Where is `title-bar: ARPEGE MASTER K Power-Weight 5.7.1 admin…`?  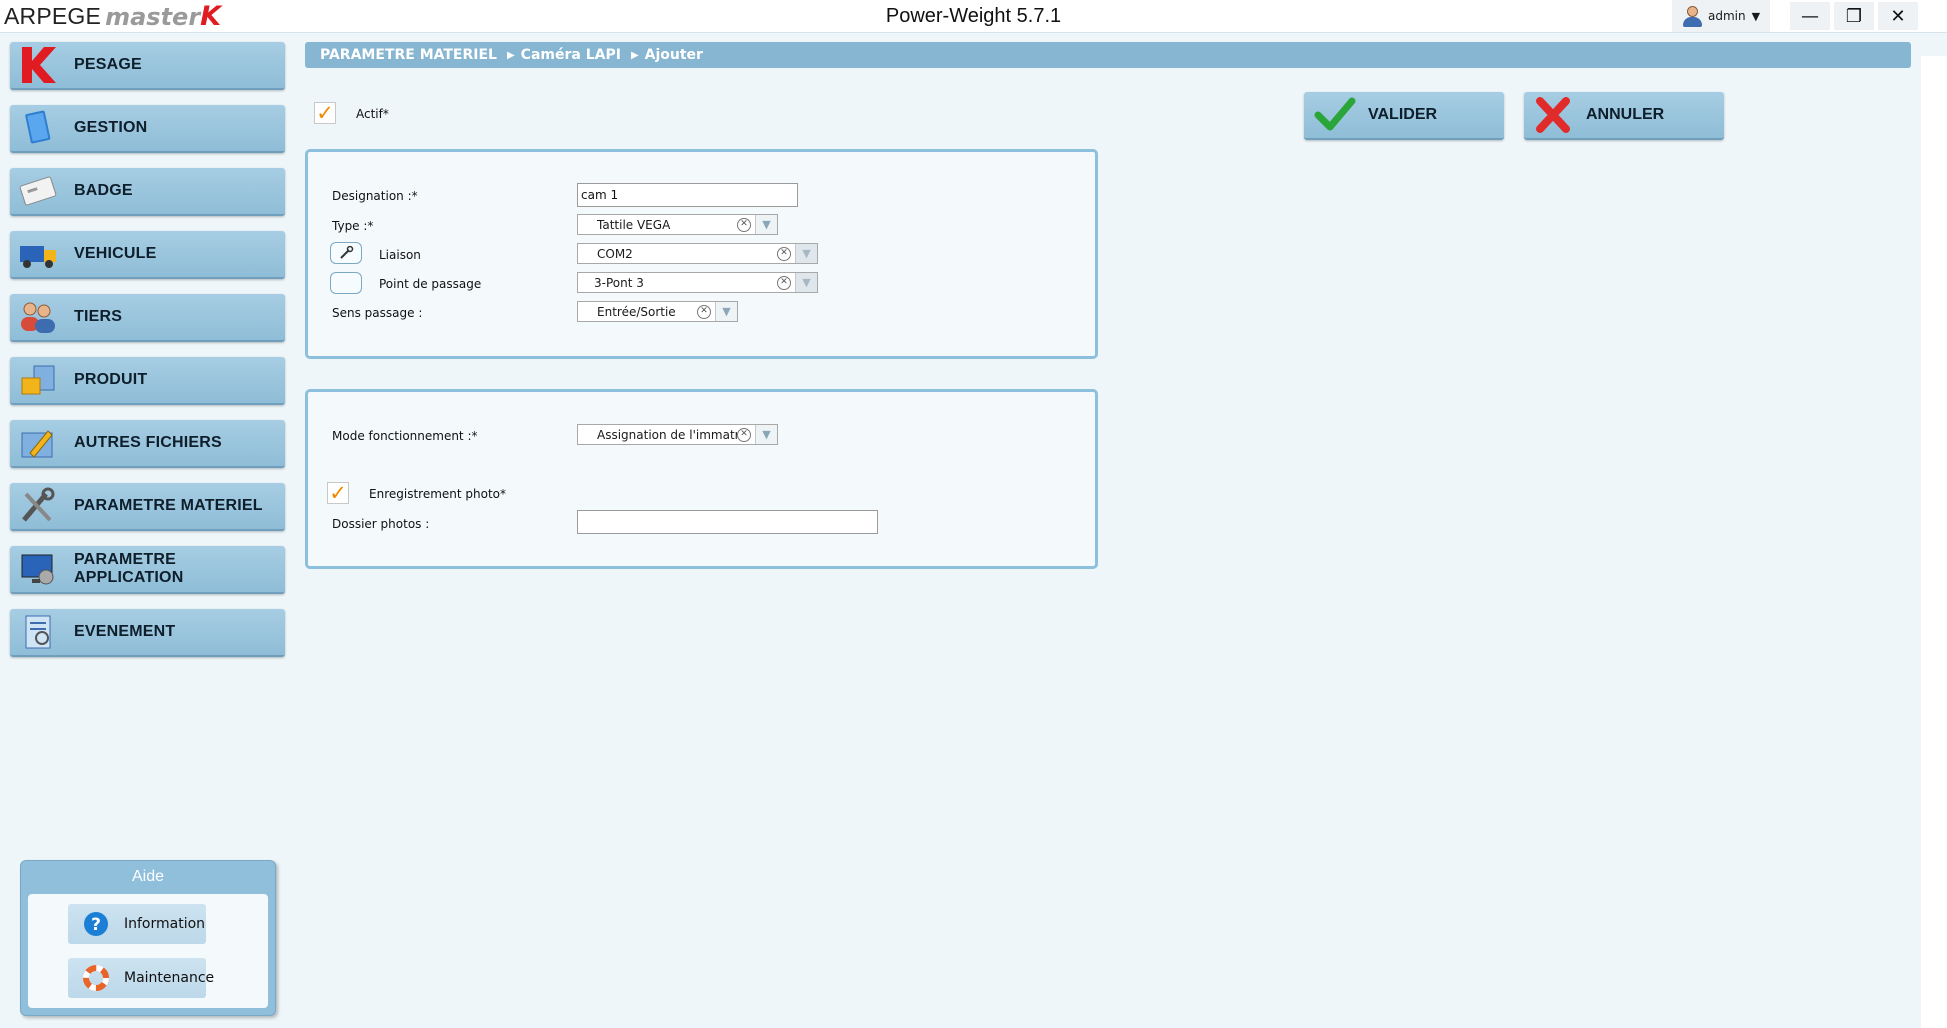 title-bar: ARPEGE MASTER K Power-Weight 5.7.1 admin… is located at coordinates (973, 16).